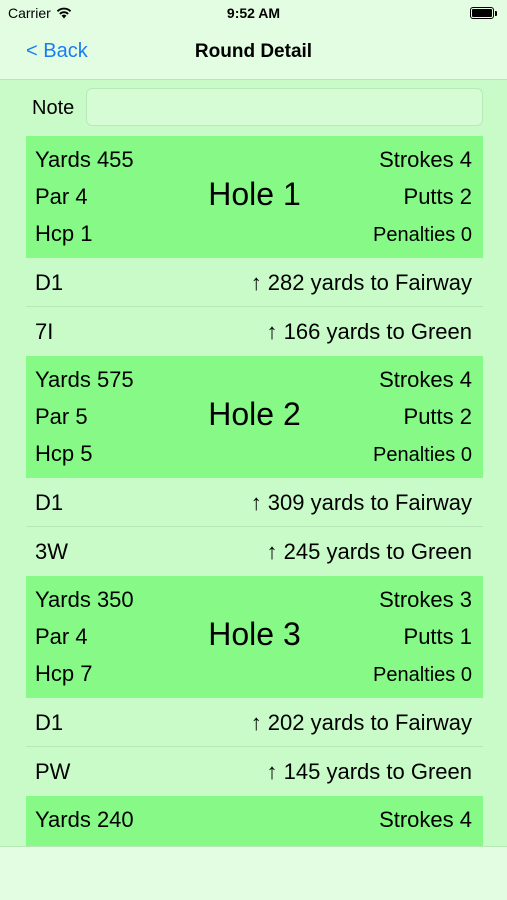 The width and height of the screenshot is (507, 900). I want to click on hole-putts: Putts 1, so click(437, 636).